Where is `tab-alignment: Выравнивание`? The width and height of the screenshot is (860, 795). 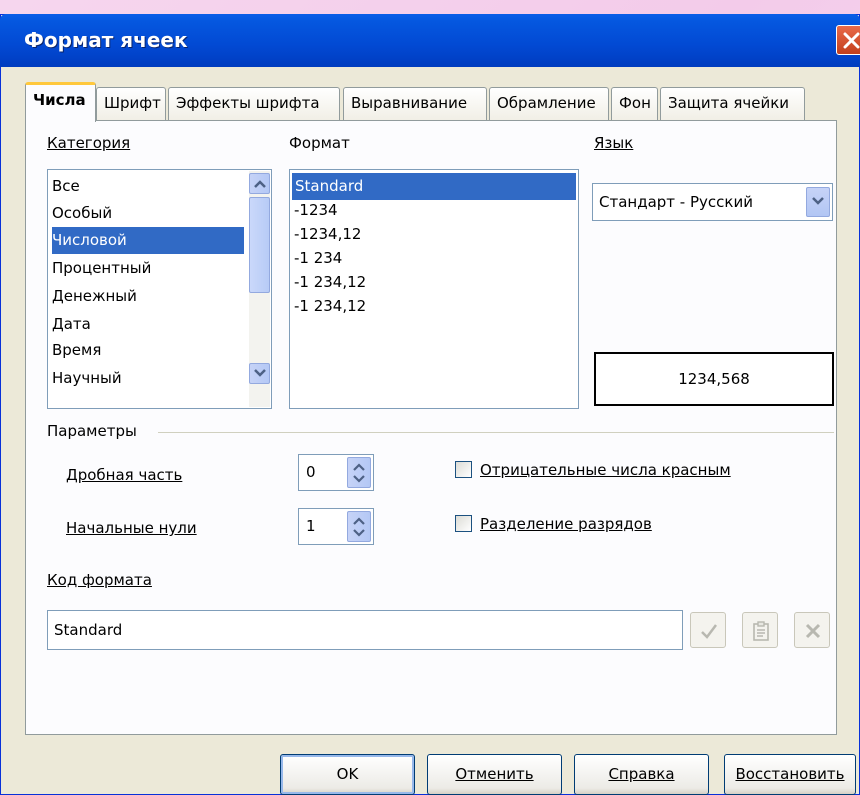 tab-alignment: Выравнивание is located at coordinates (415, 103).